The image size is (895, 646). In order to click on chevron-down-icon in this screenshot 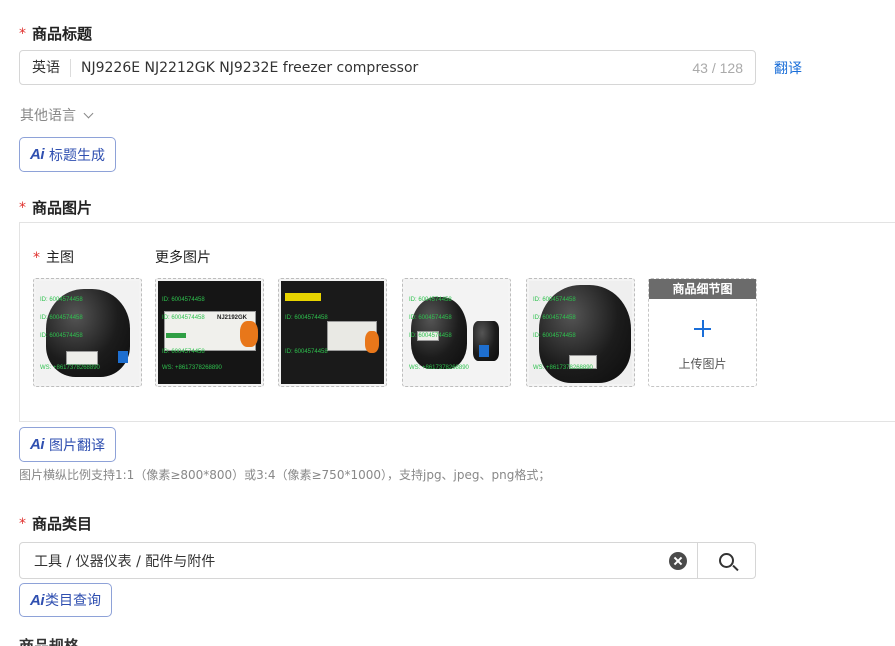, I will do `click(88, 113)`.